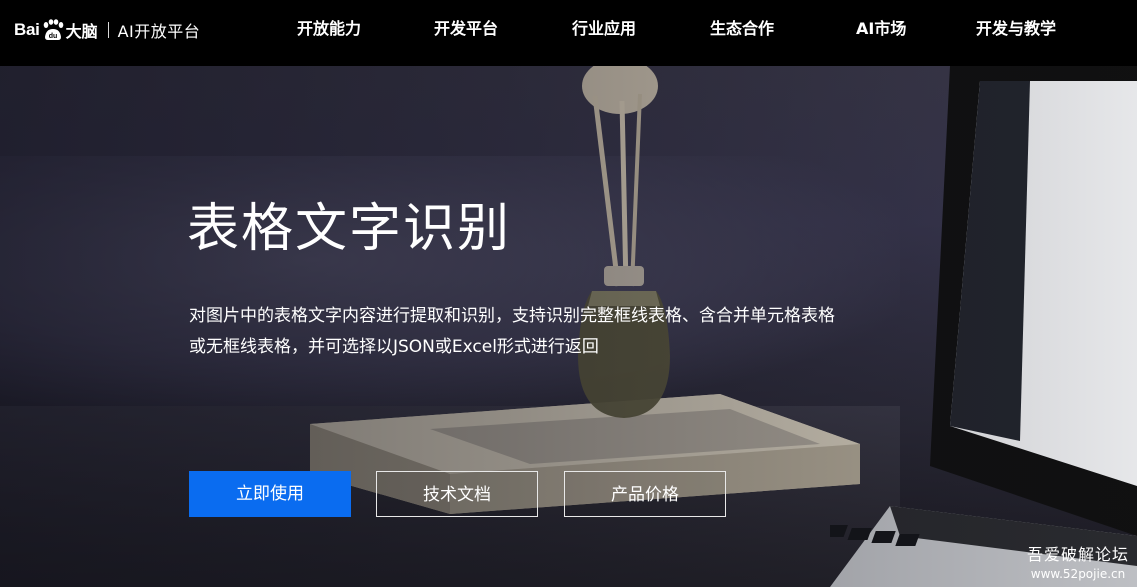 The width and height of the screenshot is (1137, 587). Describe the element at coordinates (329, 29) in the screenshot. I see `nav-item-open-capabilities: 开放能力` at that location.